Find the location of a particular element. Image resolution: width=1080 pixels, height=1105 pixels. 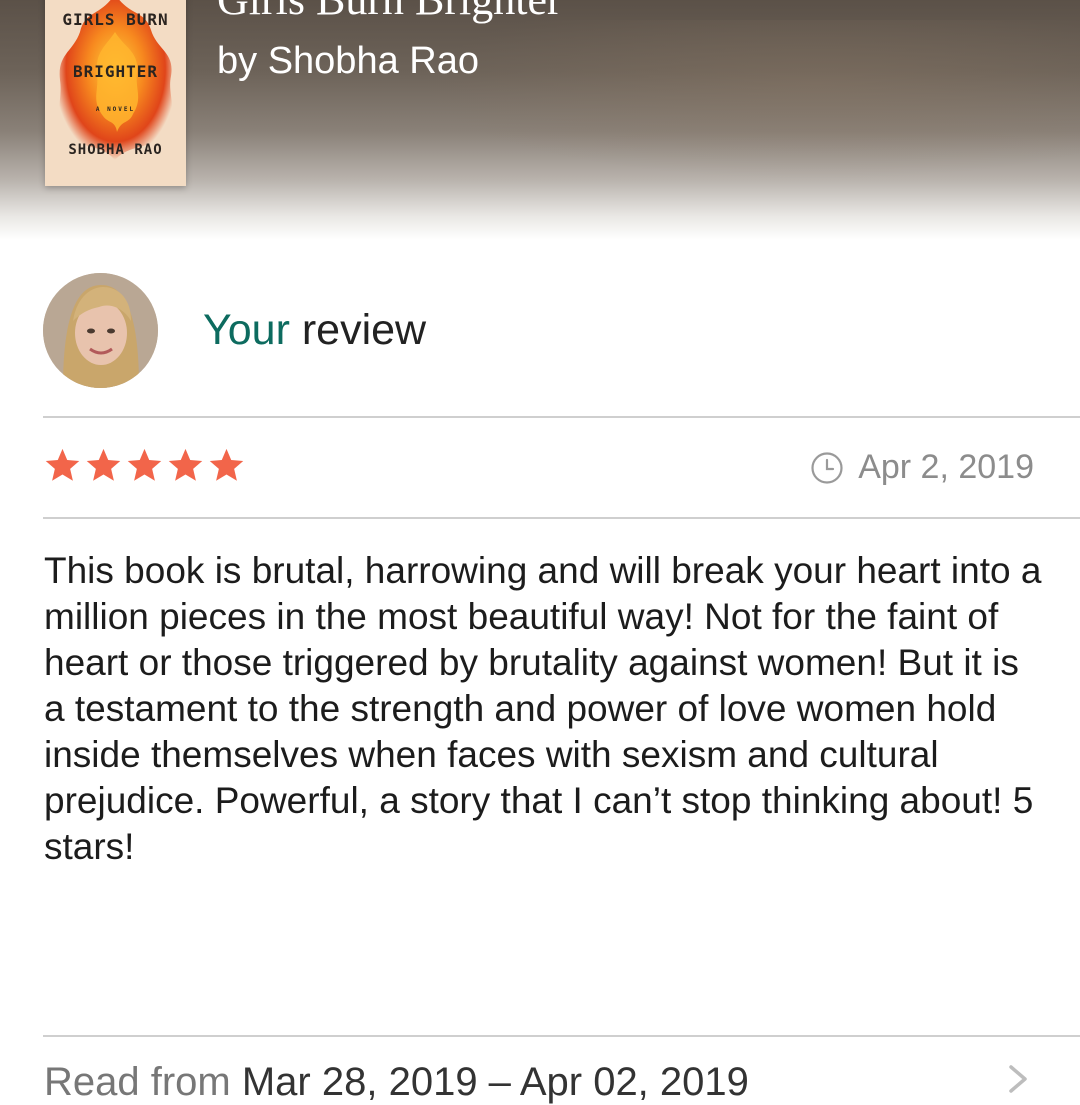

review-heading: Your review is located at coordinates (314, 330).